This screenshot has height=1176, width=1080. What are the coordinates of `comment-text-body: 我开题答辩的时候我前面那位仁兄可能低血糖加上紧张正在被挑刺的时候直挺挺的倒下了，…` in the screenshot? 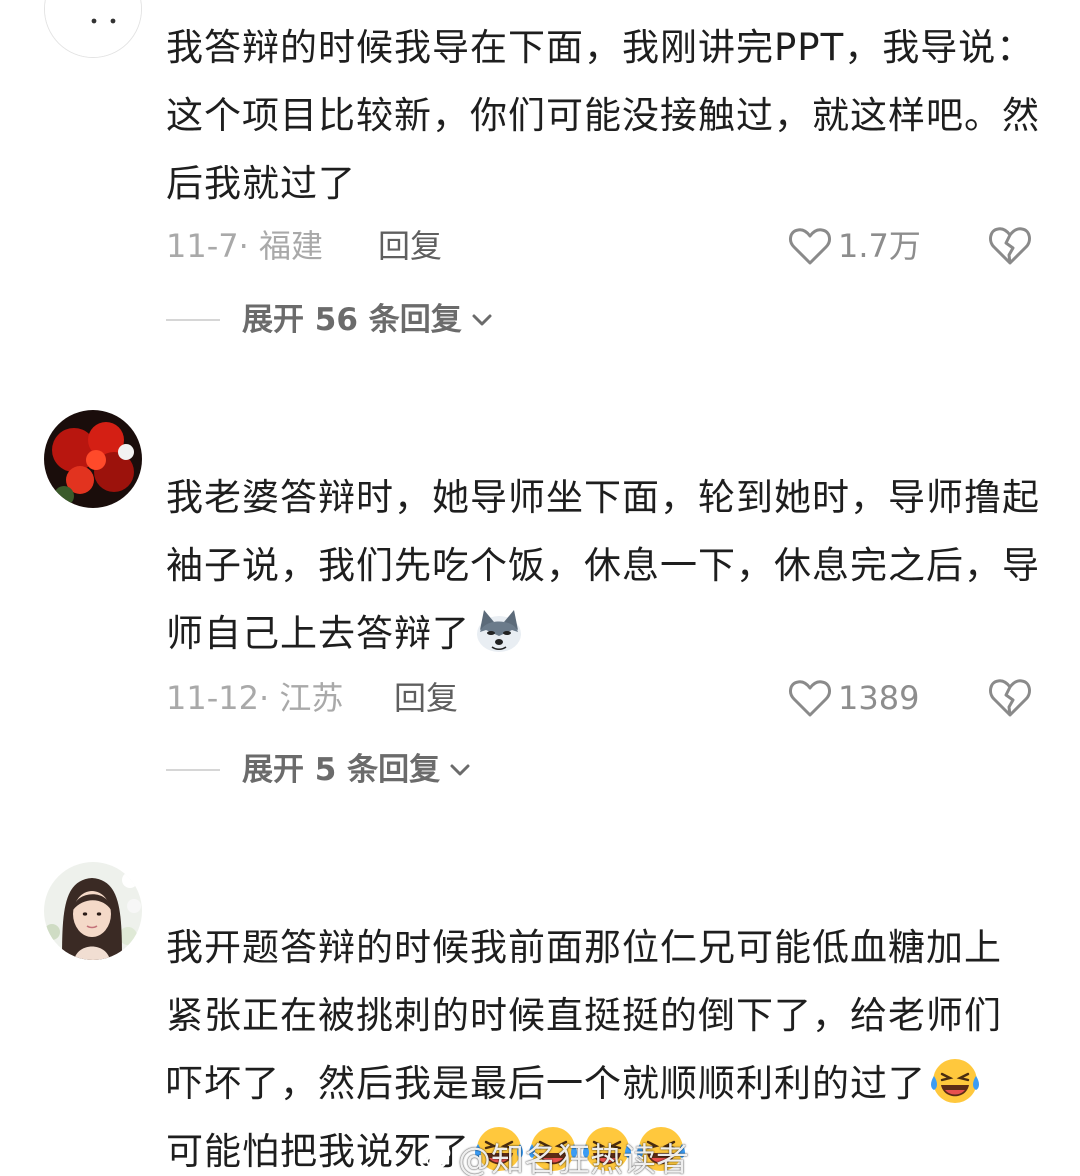 It's located at (584, 1015).